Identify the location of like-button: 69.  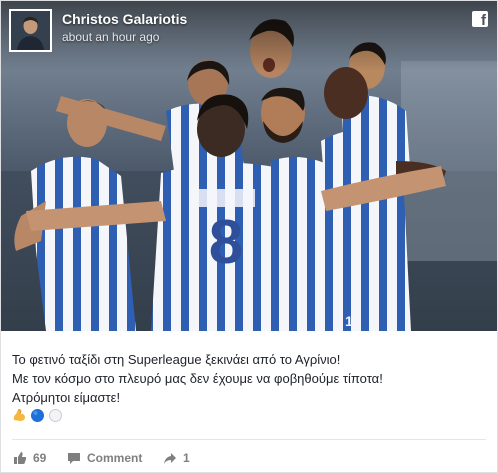
(29, 458).